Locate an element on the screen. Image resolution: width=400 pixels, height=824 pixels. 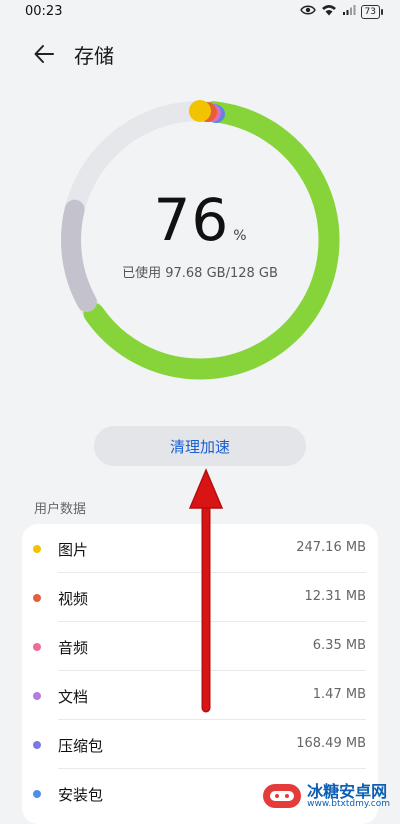
back-button is located at coordinates (44, 54).